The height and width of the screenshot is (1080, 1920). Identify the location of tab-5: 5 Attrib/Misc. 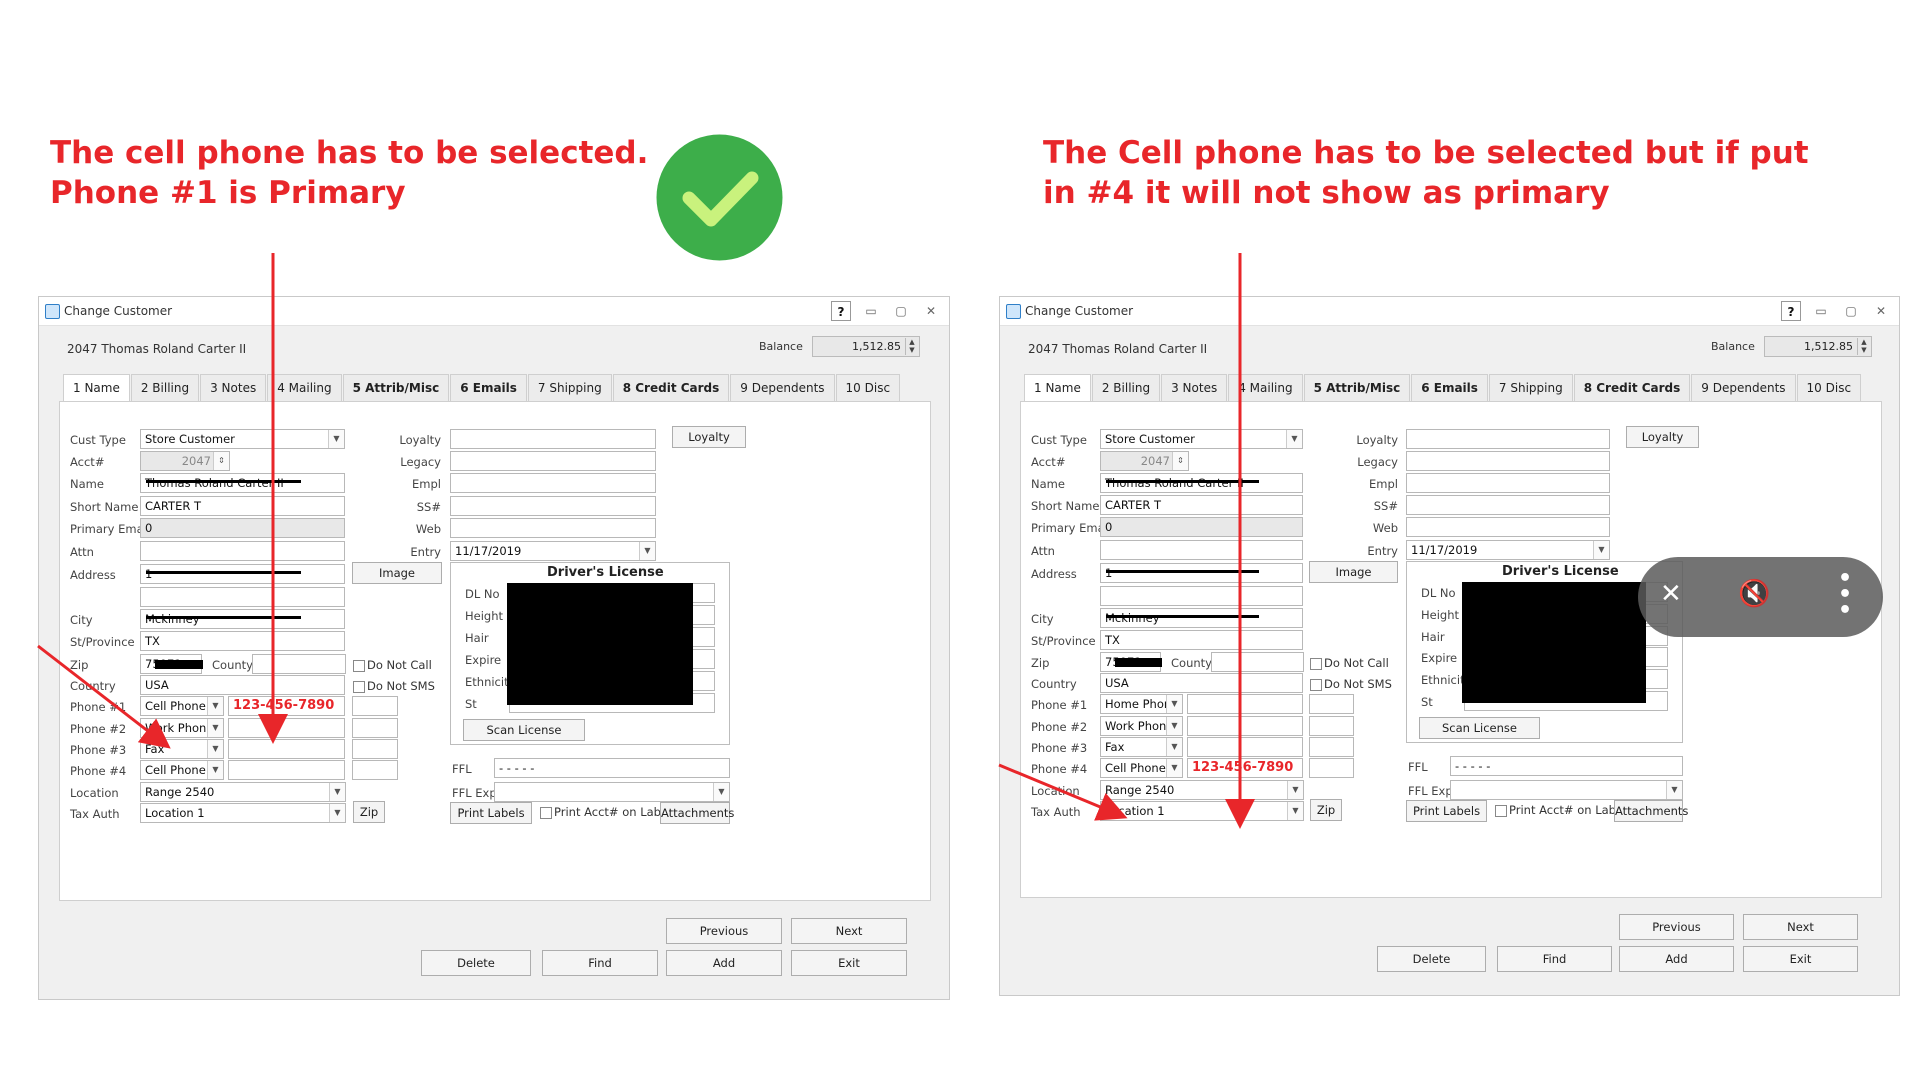
(396, 387).